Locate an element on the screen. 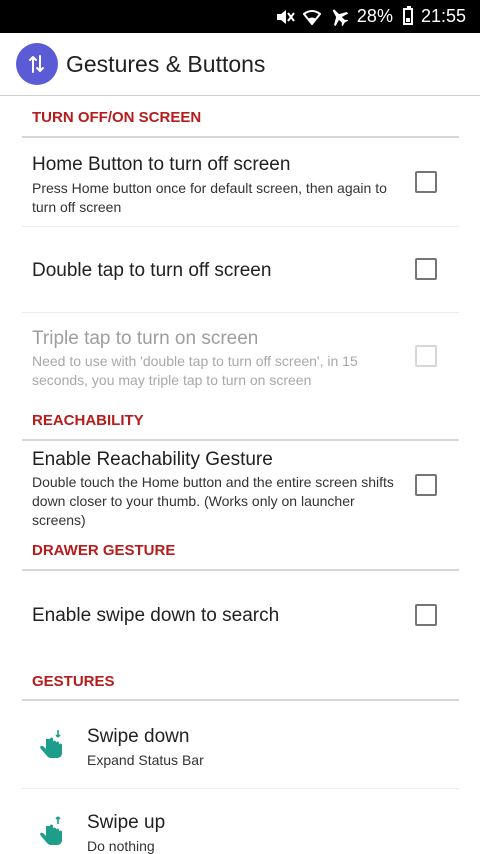  pref-double-tap: Double tap to turn off screen is located at coordinates (240, 269).